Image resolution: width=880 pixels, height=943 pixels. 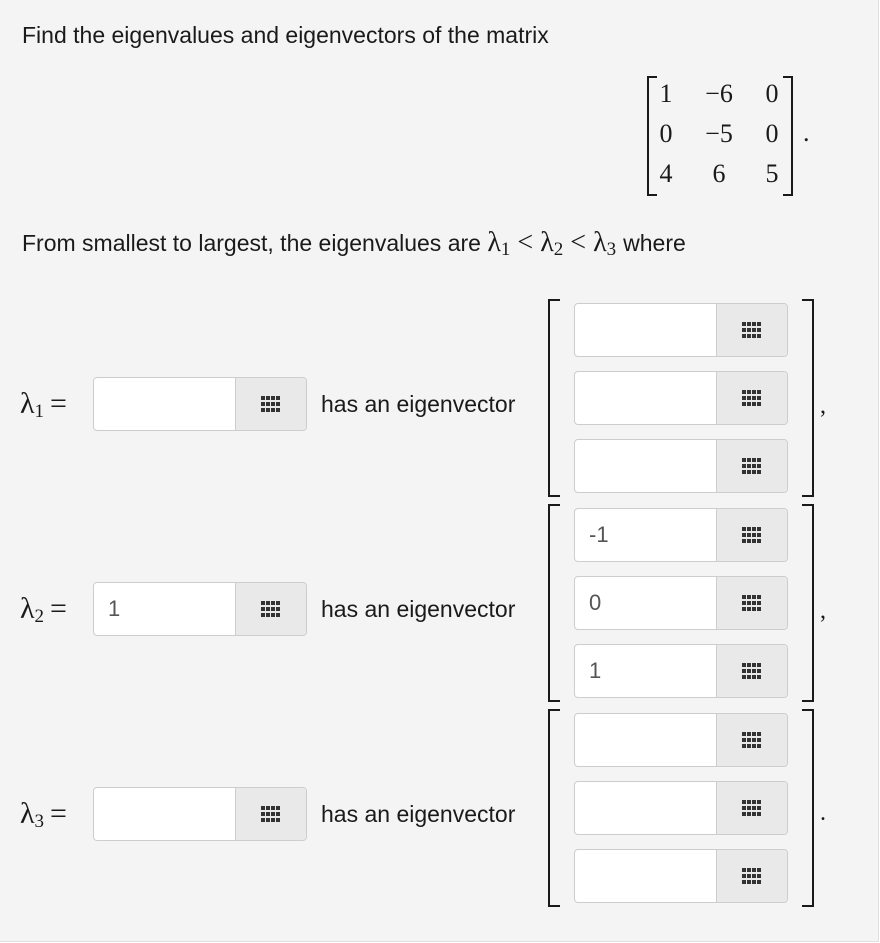 I want to click on eigenvalue-3-input, so click(x=200, y=814).